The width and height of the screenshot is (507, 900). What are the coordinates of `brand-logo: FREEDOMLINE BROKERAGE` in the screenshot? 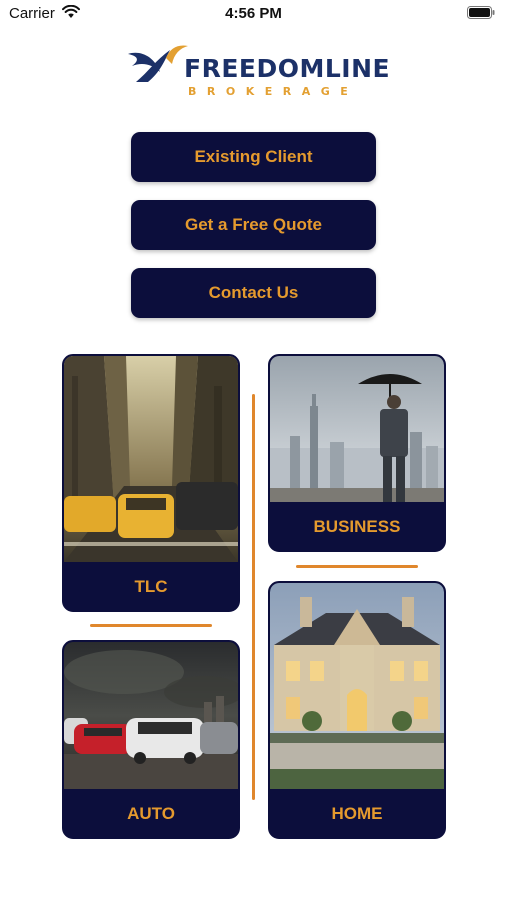 It's located at (258, 71).